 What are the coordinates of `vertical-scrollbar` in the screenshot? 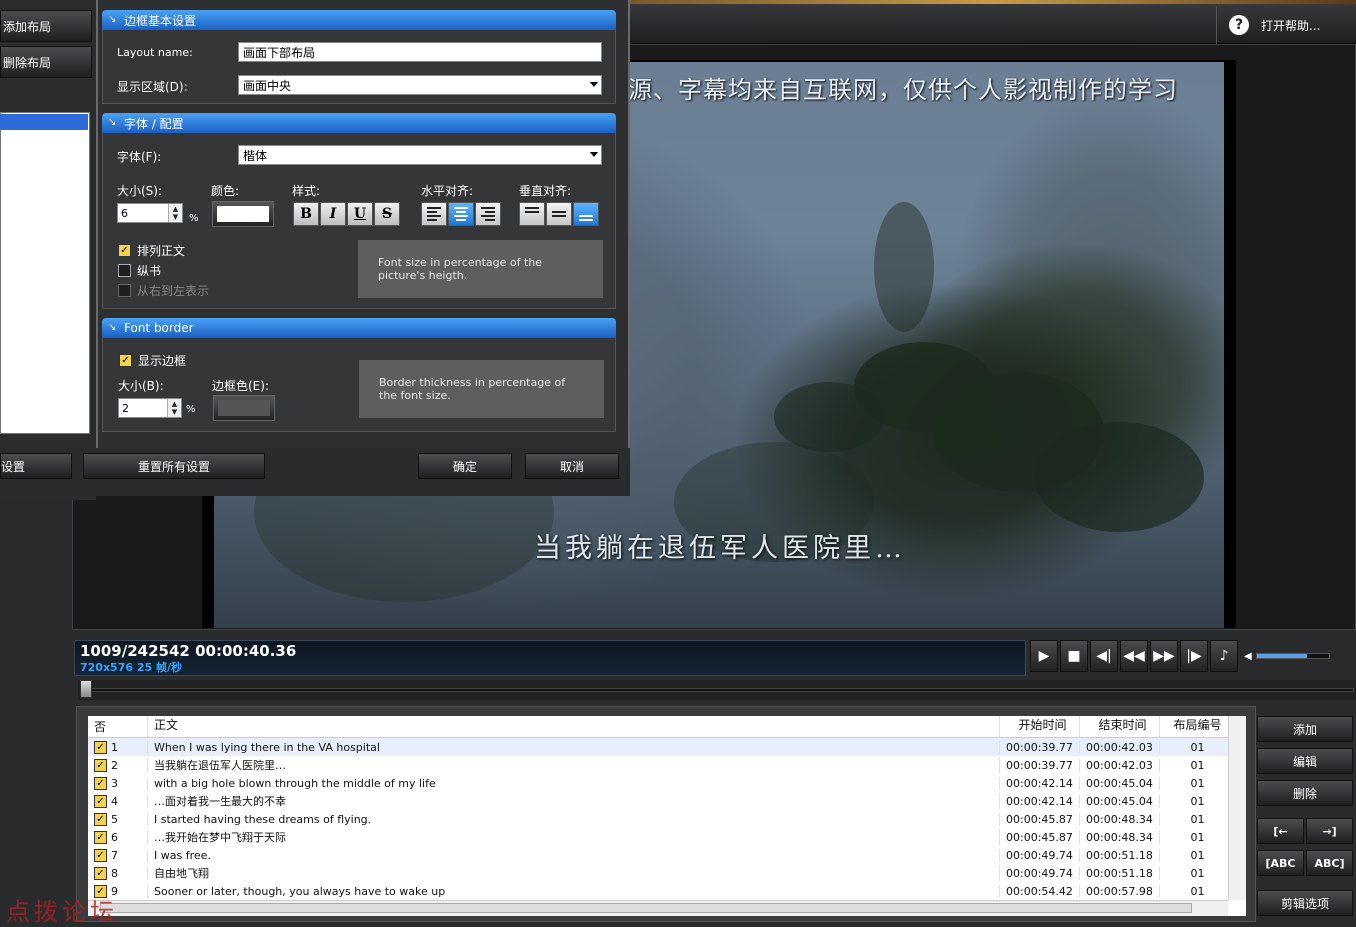 It's located at (1237, 808).